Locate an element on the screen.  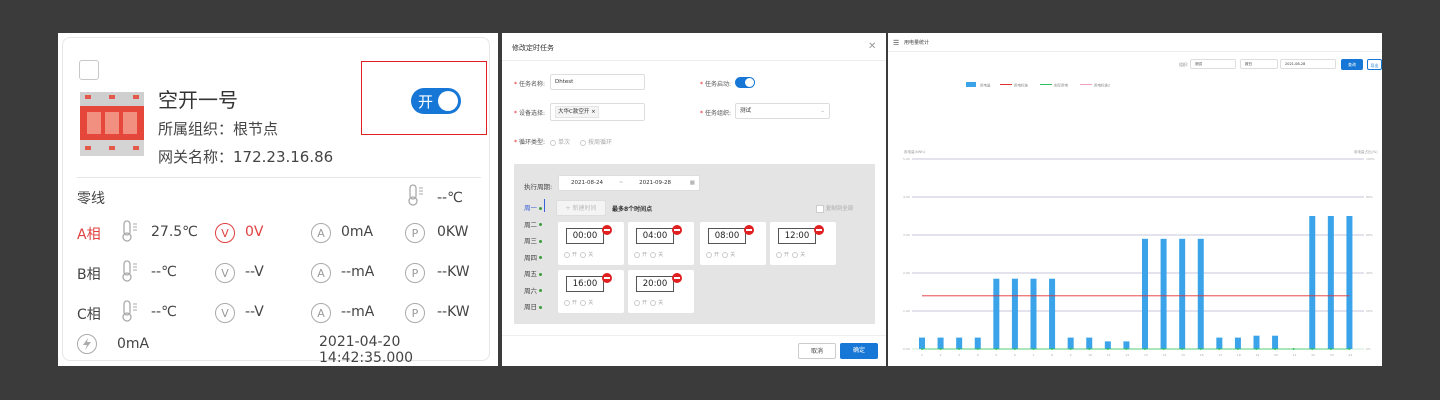
device-tag: 大华C款空开 is located at coordinates (574, 112).